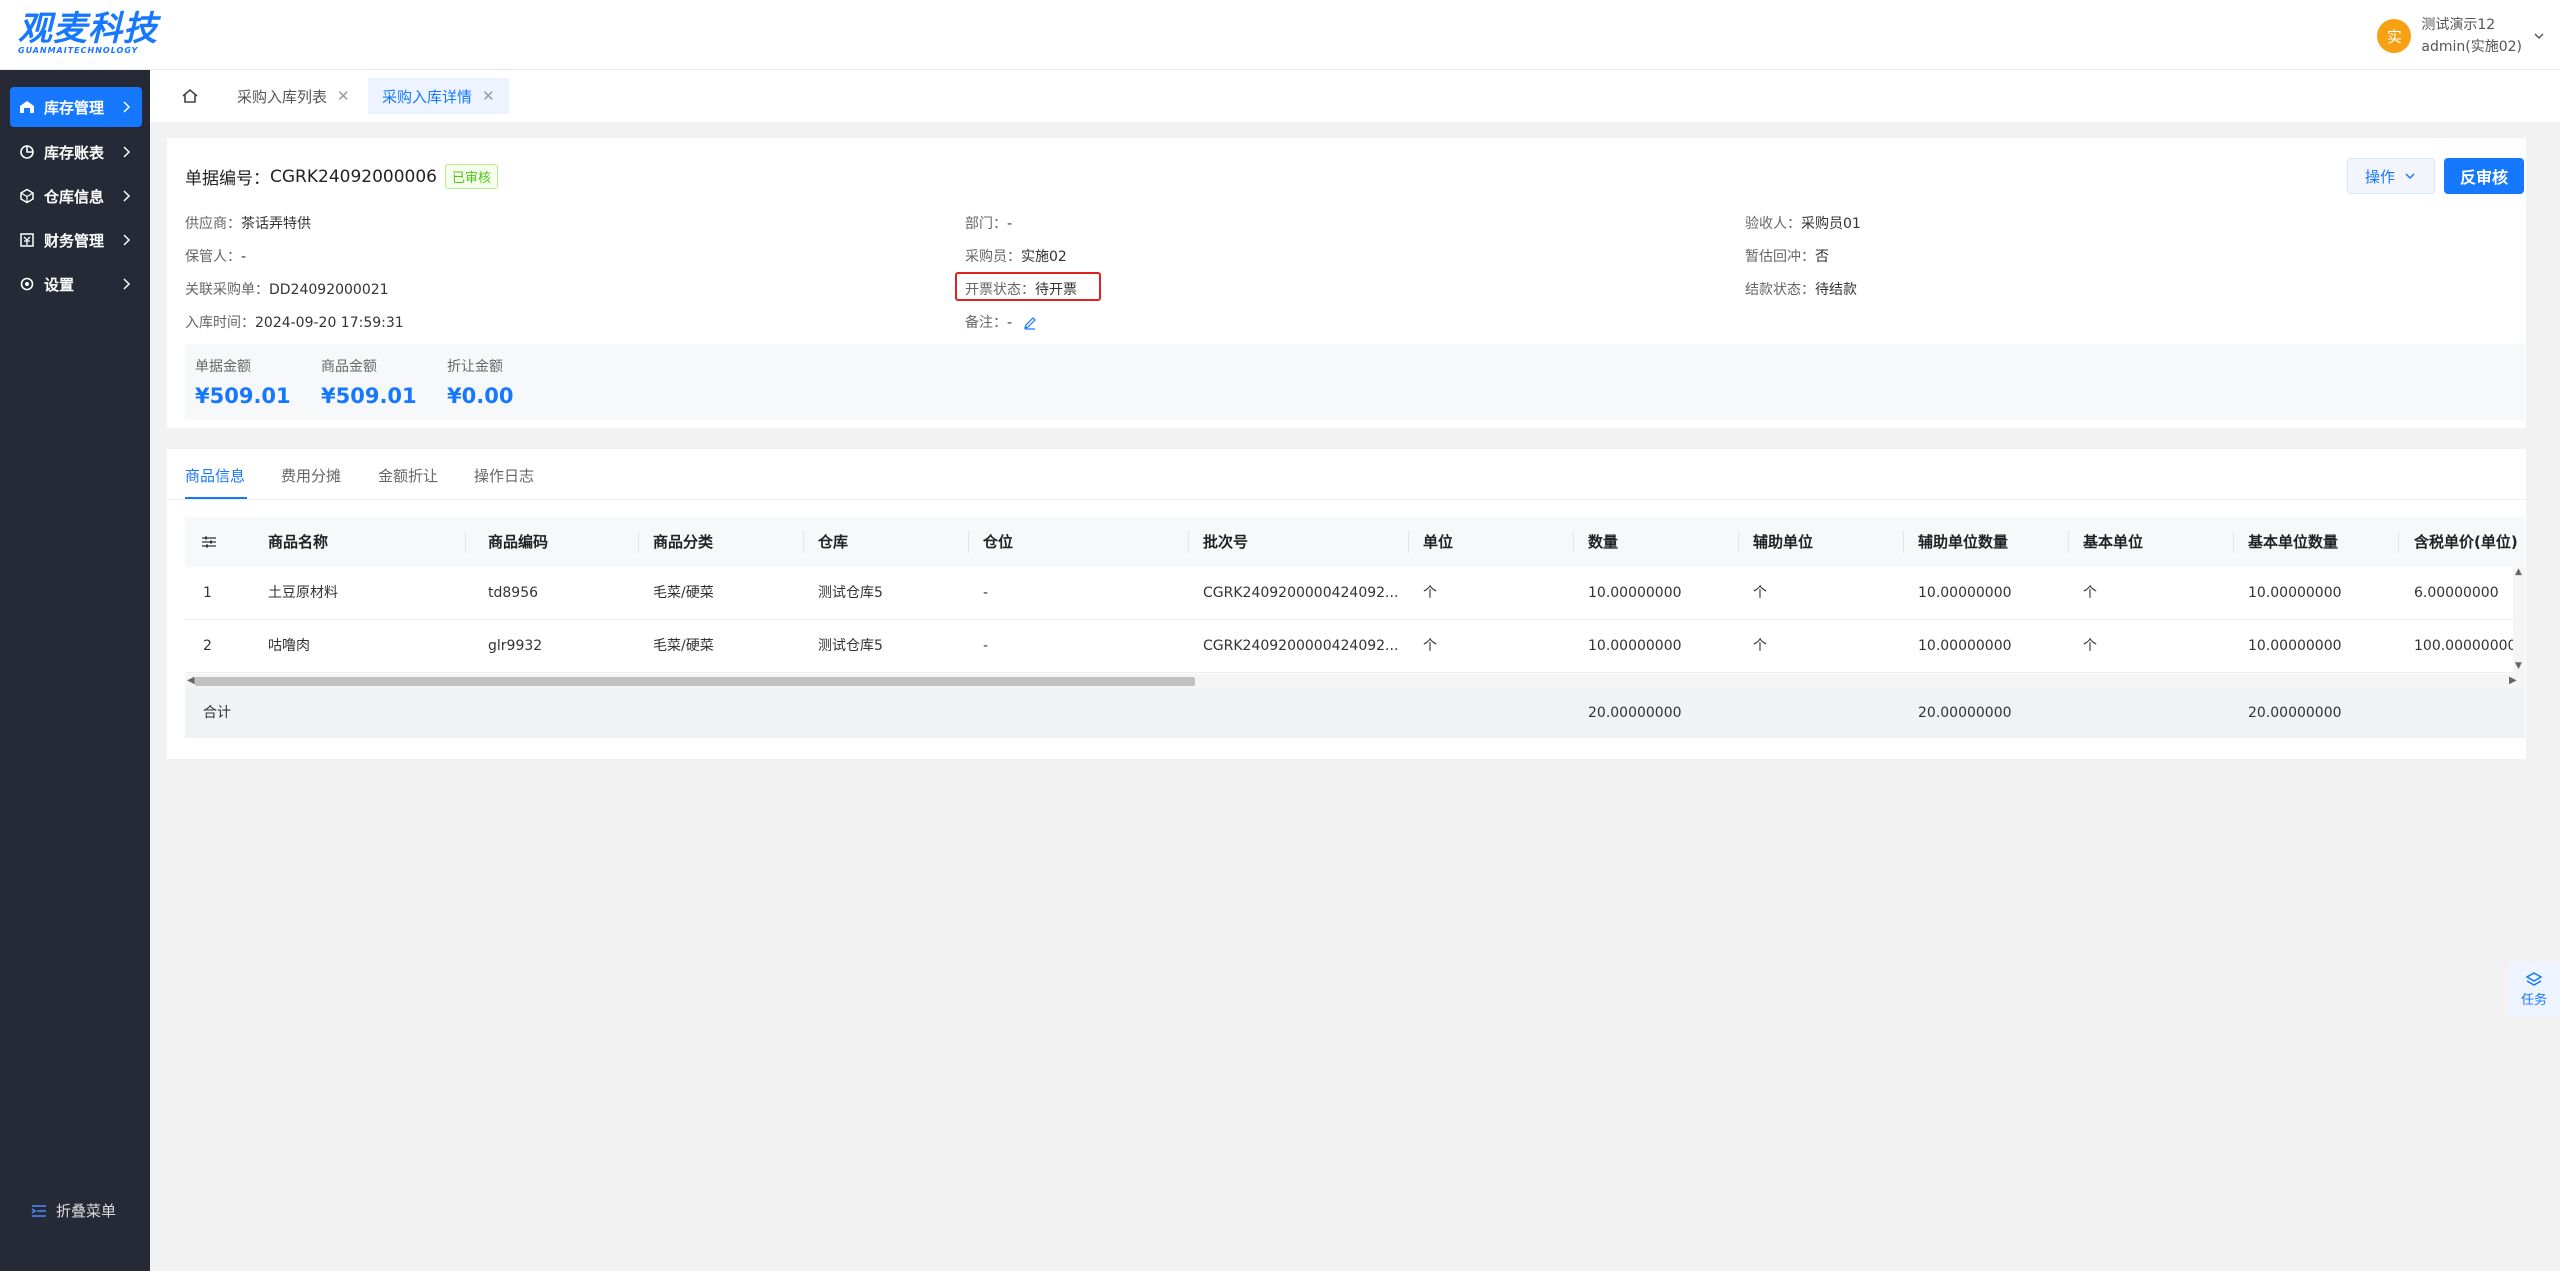 The height and width of the screenshot is (1271, 2560). I want to click on task-label: 任务, so click(2533, 1000).